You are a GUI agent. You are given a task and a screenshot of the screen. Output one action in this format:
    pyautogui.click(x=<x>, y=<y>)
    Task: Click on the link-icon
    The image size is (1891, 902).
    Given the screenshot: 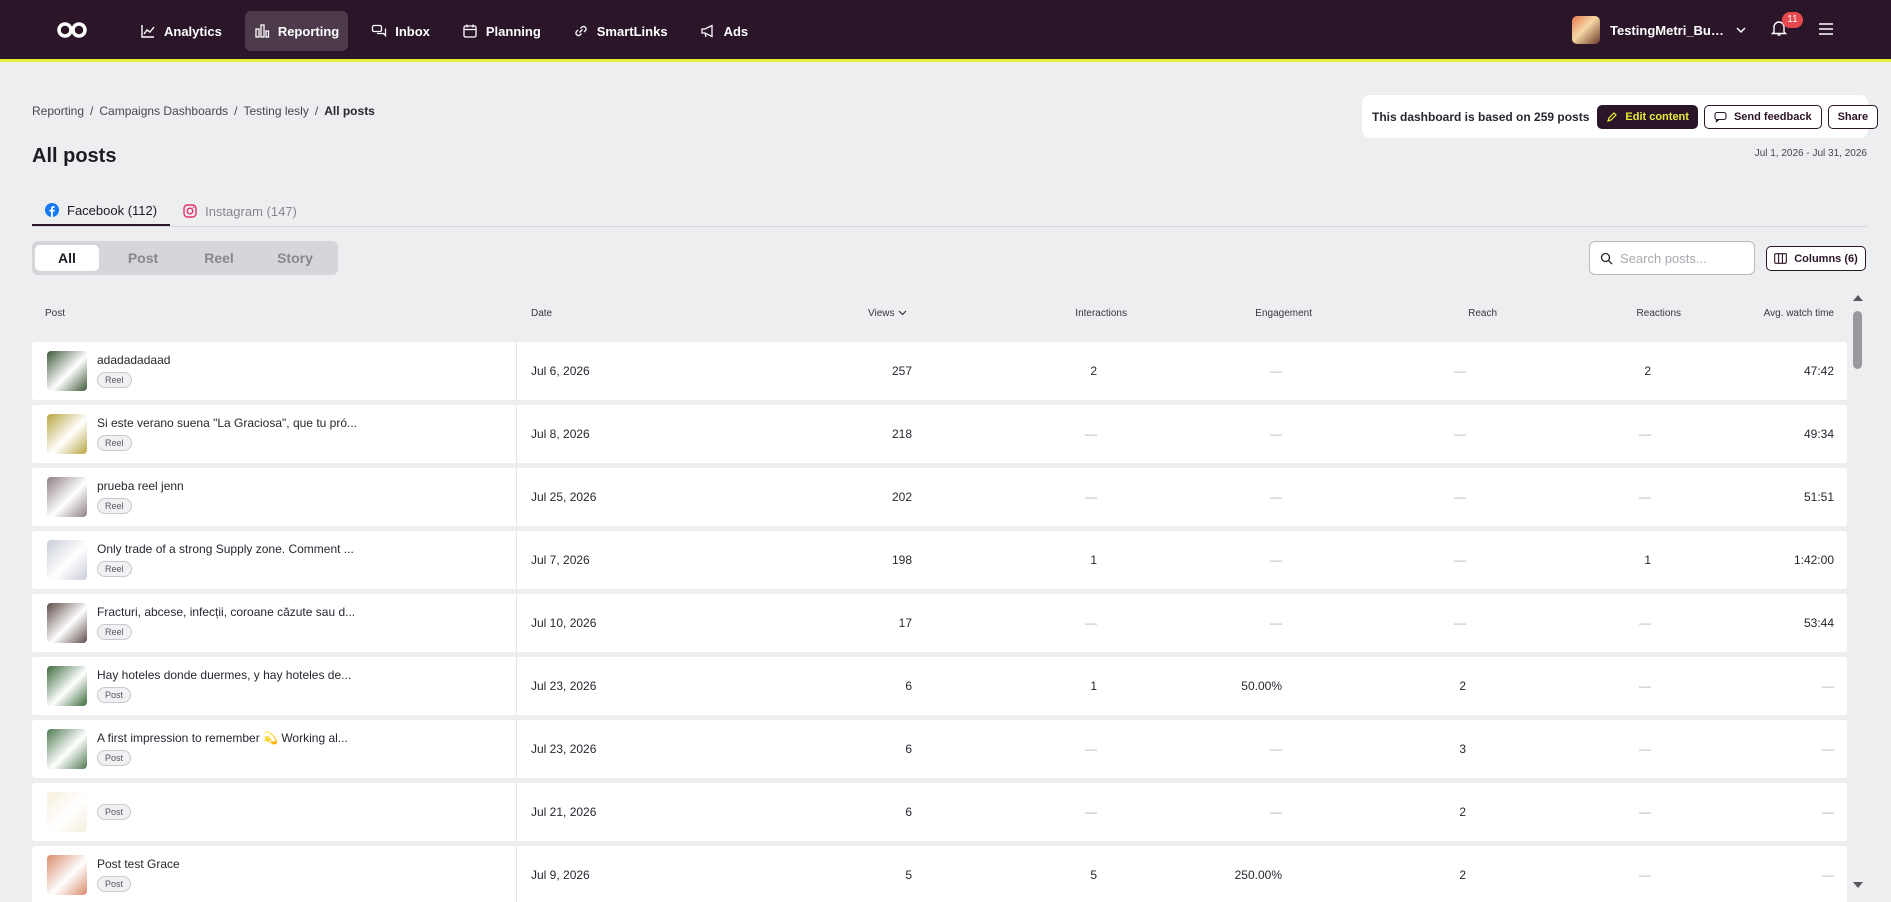 What is the action you would take?
    pyautogui.click(x=581, y=31)
    